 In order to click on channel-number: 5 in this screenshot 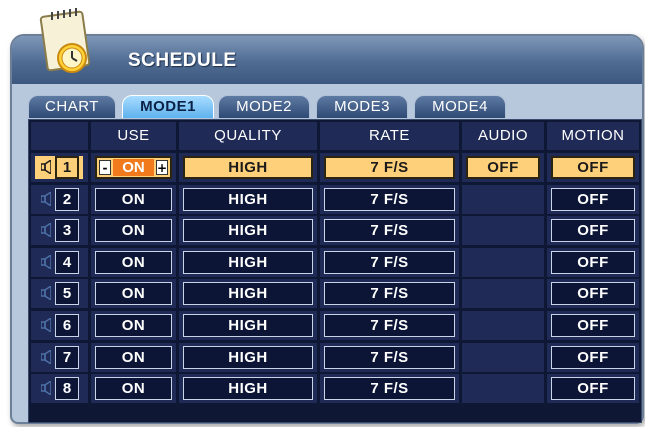, I will do `click(67, 293)`.